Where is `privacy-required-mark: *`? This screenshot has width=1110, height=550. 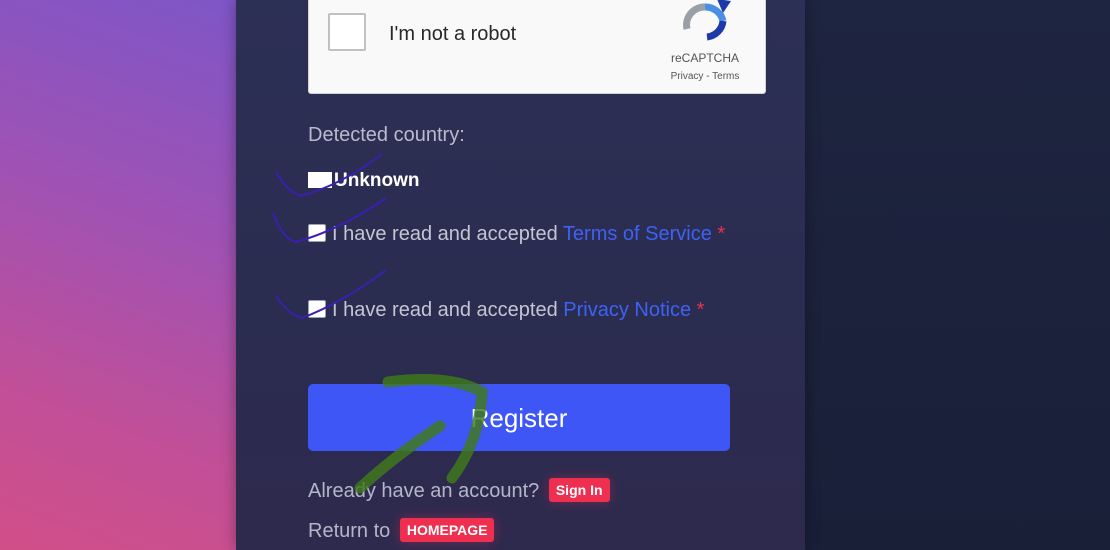
privacy-required-mark: * is located at coordinates (700, 310).